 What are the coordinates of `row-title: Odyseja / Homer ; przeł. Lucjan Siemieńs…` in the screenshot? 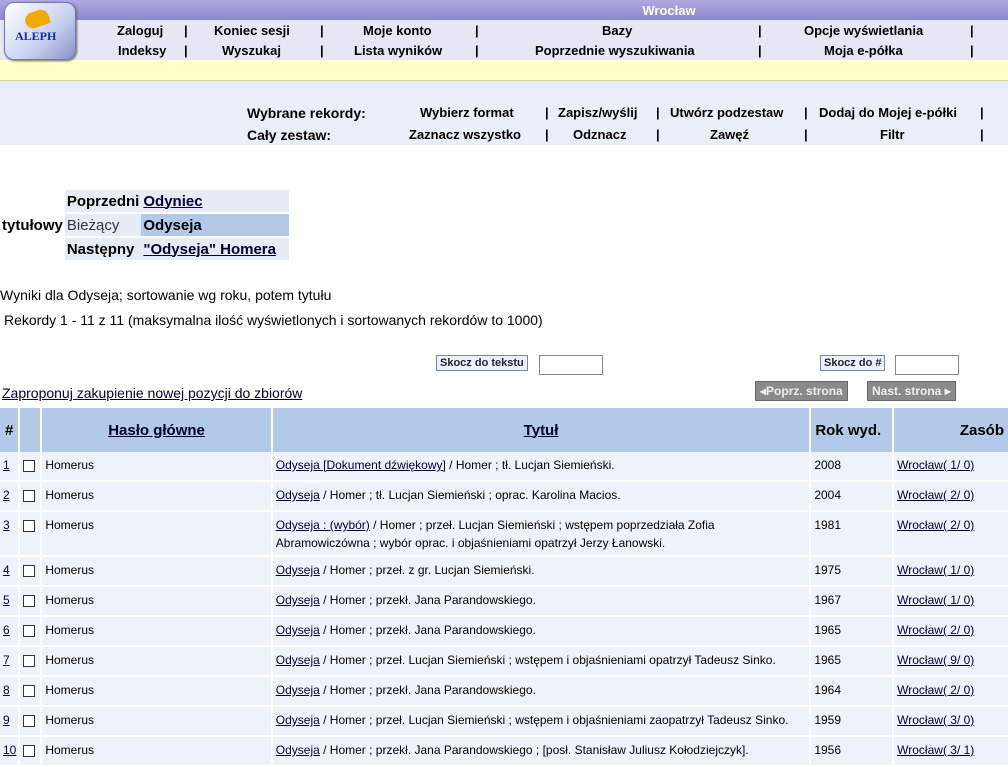 It's located at (541, 721).